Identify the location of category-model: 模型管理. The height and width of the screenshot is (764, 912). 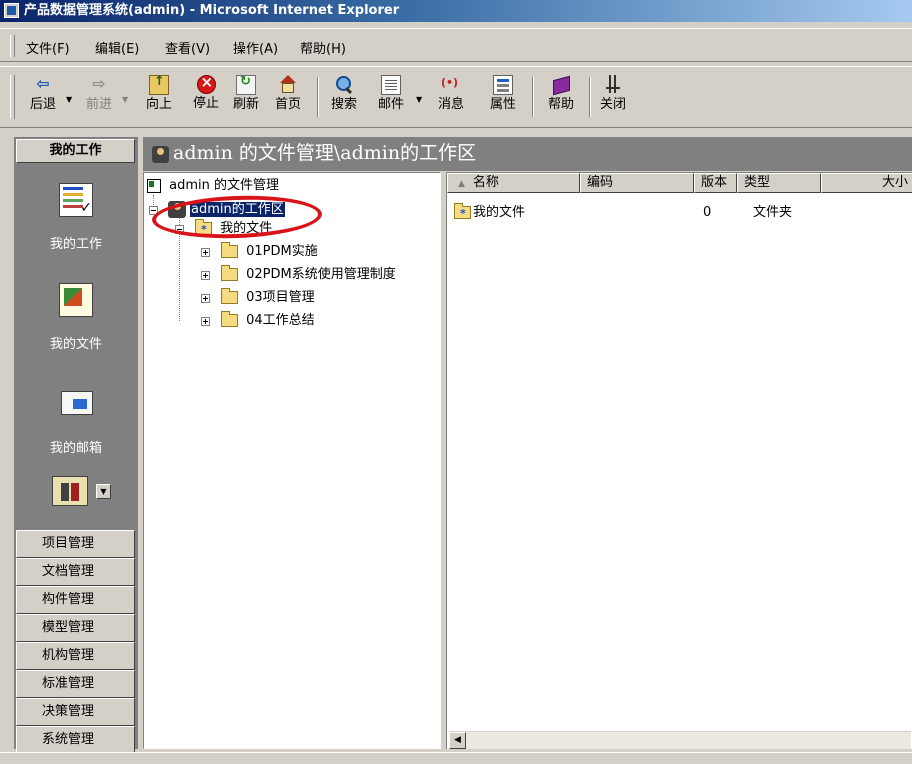
(75, 628).